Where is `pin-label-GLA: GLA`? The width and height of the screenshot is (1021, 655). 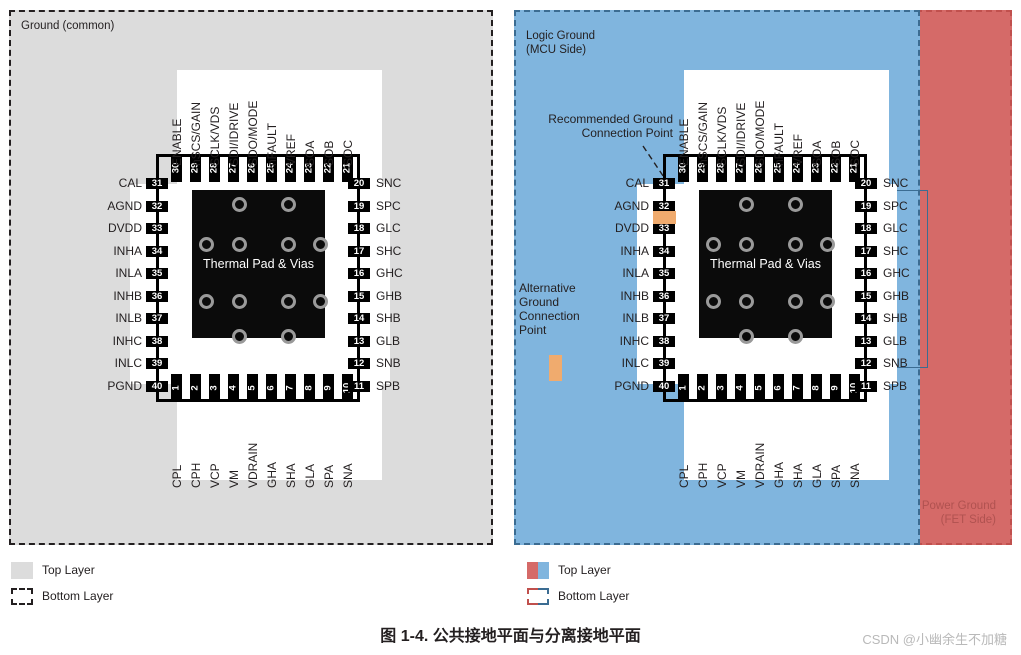
pin-label-GLA: GLA is located at coordinates (817, 475).